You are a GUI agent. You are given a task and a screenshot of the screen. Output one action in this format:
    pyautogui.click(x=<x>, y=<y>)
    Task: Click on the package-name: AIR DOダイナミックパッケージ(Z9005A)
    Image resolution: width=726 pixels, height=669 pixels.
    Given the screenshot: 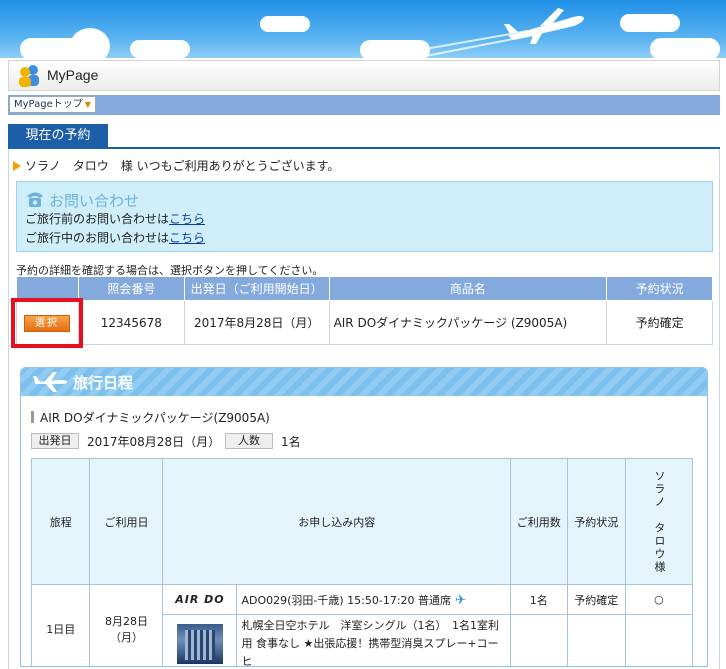 What is the action you would take?
    pyautogui.click(x=150, y=417)
    